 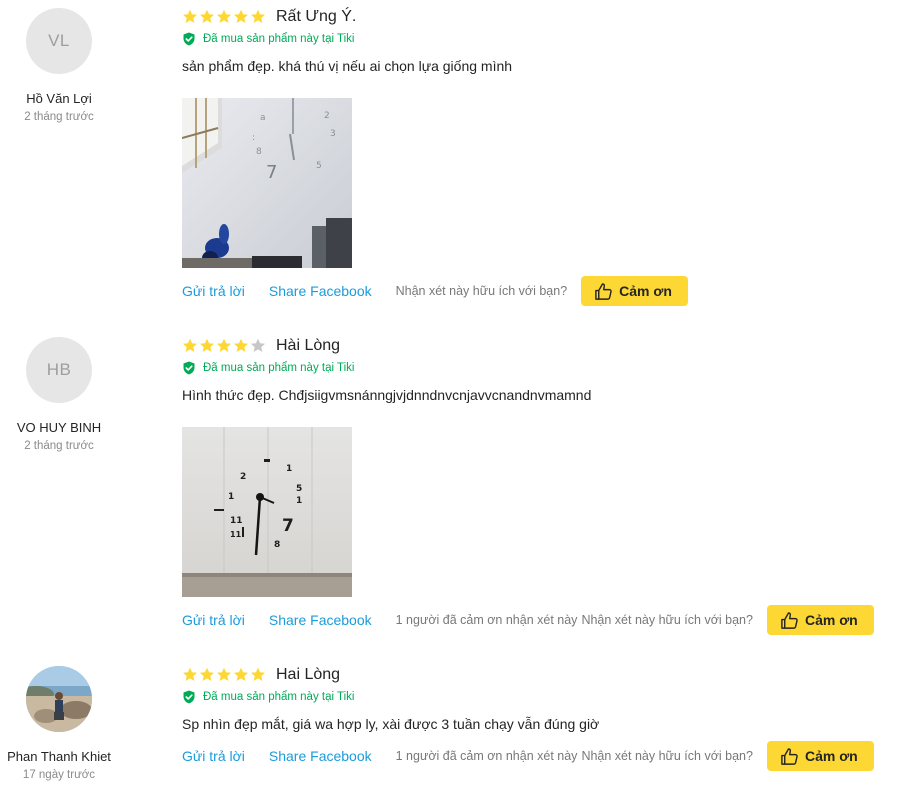 I want to click on reviewer-name: Phan Thanh Khiet, so click(x=59, y=756).